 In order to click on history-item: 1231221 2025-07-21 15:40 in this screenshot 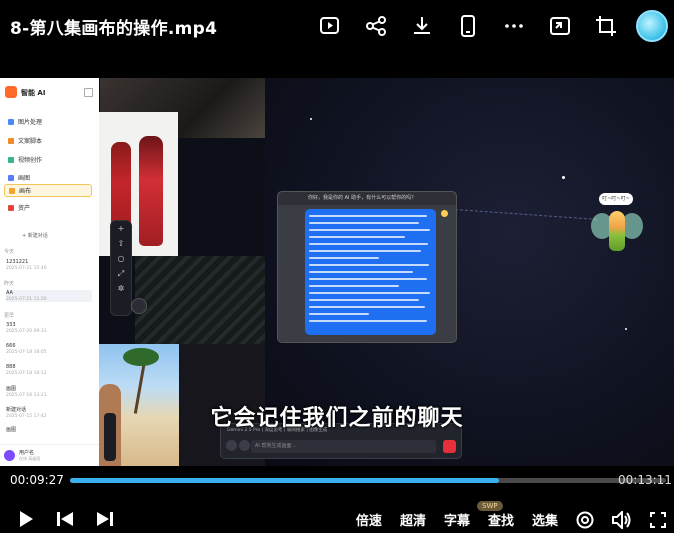, I will do `click(49, 265)`.